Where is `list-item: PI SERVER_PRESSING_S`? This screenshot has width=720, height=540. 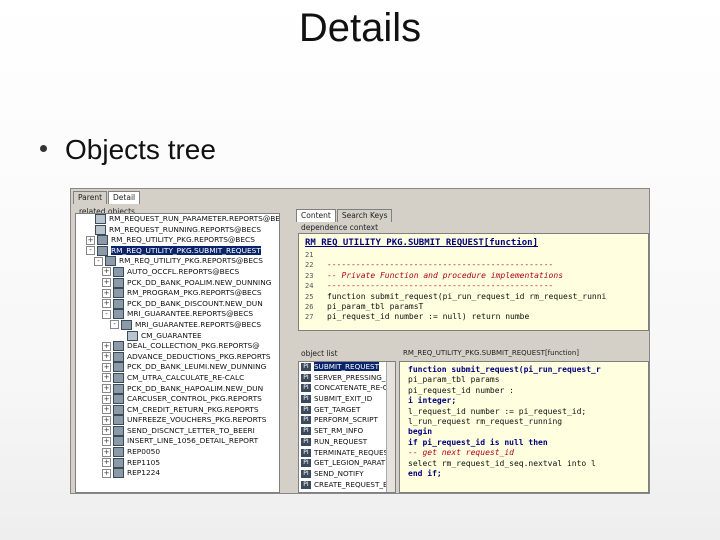
list-item: PI SERVER_PRESSING_S is located at coordinates (347, 378).